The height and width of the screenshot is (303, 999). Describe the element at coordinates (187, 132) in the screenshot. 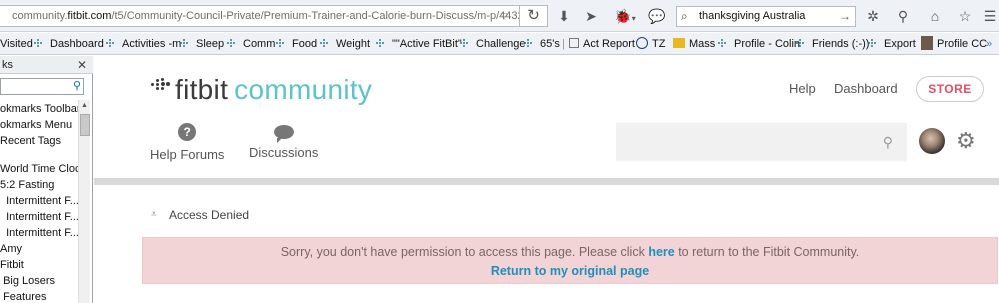

I see `question-circle-icon: ?` at that location.